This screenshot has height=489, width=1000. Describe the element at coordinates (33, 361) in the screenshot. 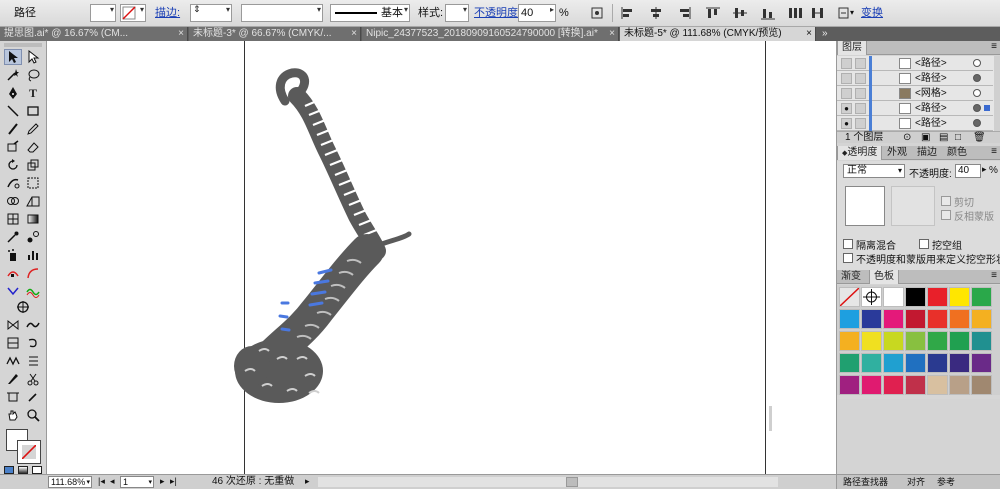

I see `list-lines-icon` at that location.